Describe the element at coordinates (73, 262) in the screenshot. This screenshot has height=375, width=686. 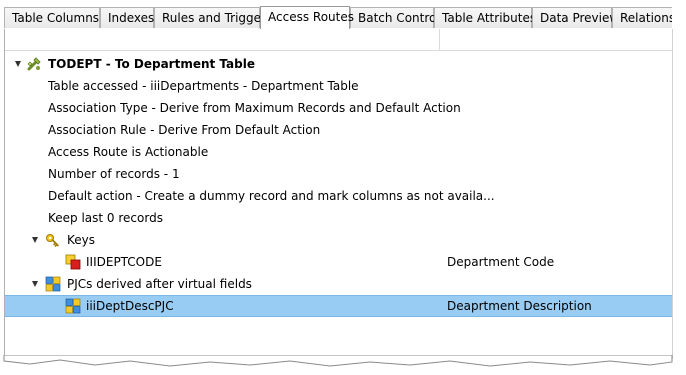
I see `key-column-icon` at that location.